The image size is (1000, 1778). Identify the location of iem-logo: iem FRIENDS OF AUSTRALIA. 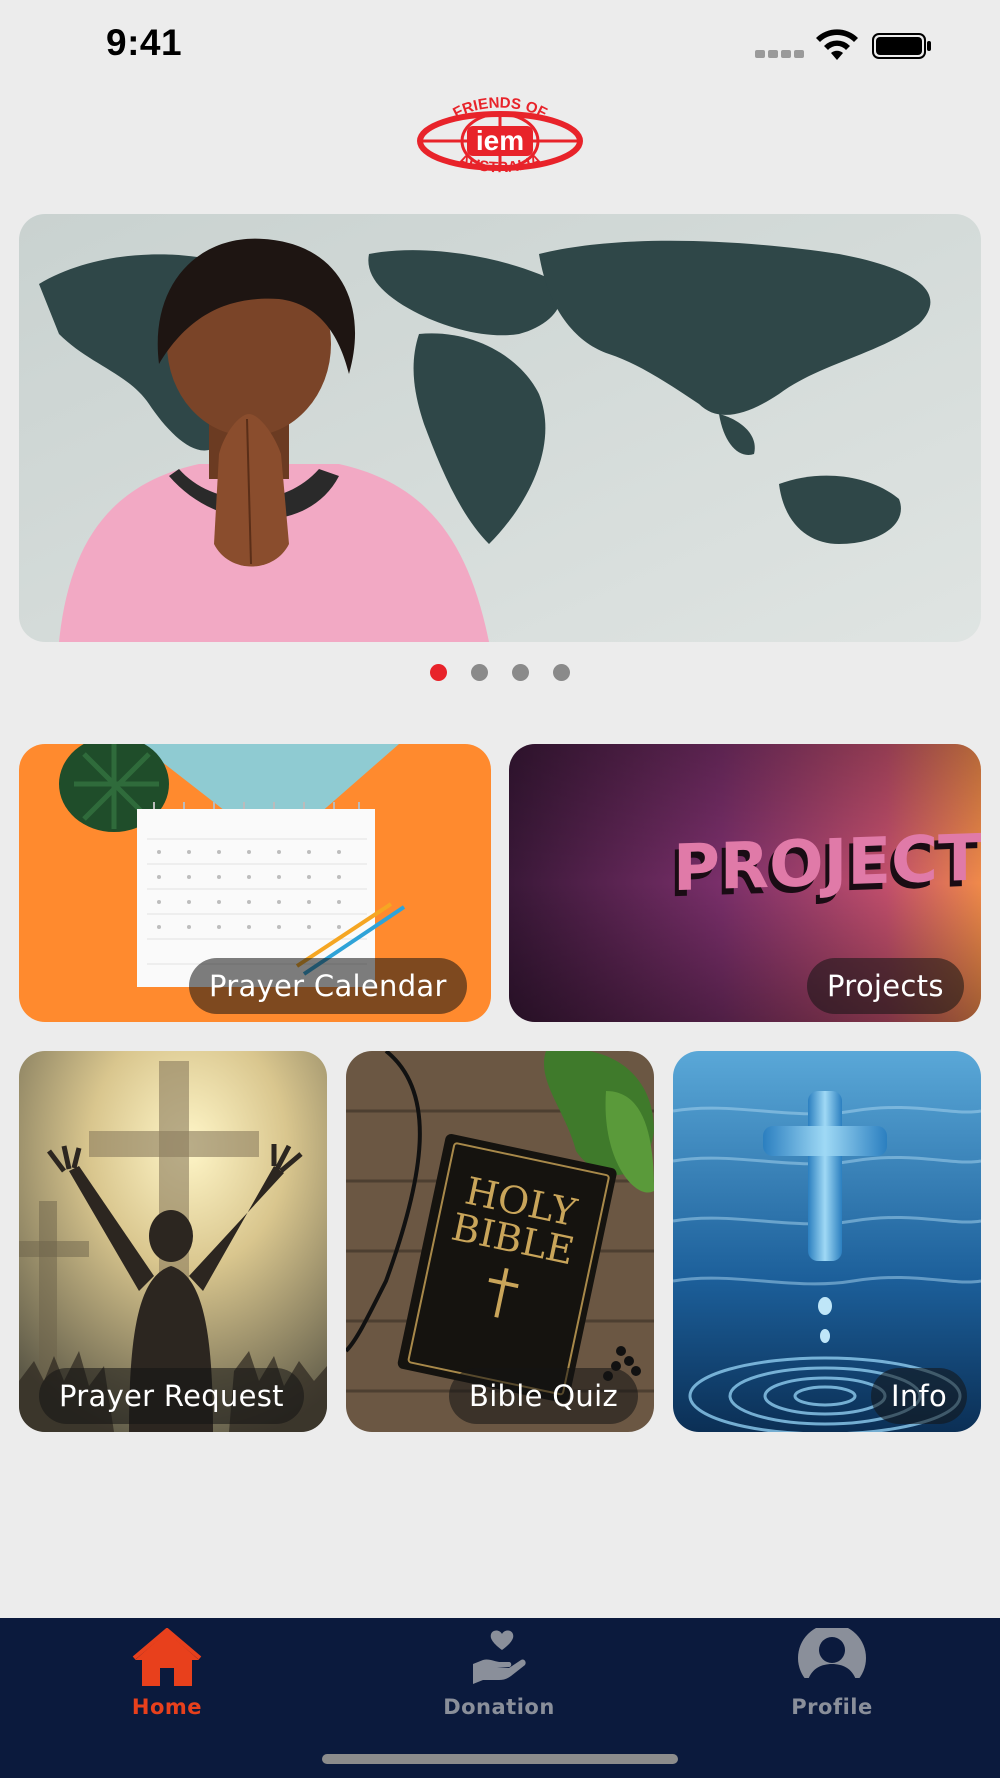
(500, 135).